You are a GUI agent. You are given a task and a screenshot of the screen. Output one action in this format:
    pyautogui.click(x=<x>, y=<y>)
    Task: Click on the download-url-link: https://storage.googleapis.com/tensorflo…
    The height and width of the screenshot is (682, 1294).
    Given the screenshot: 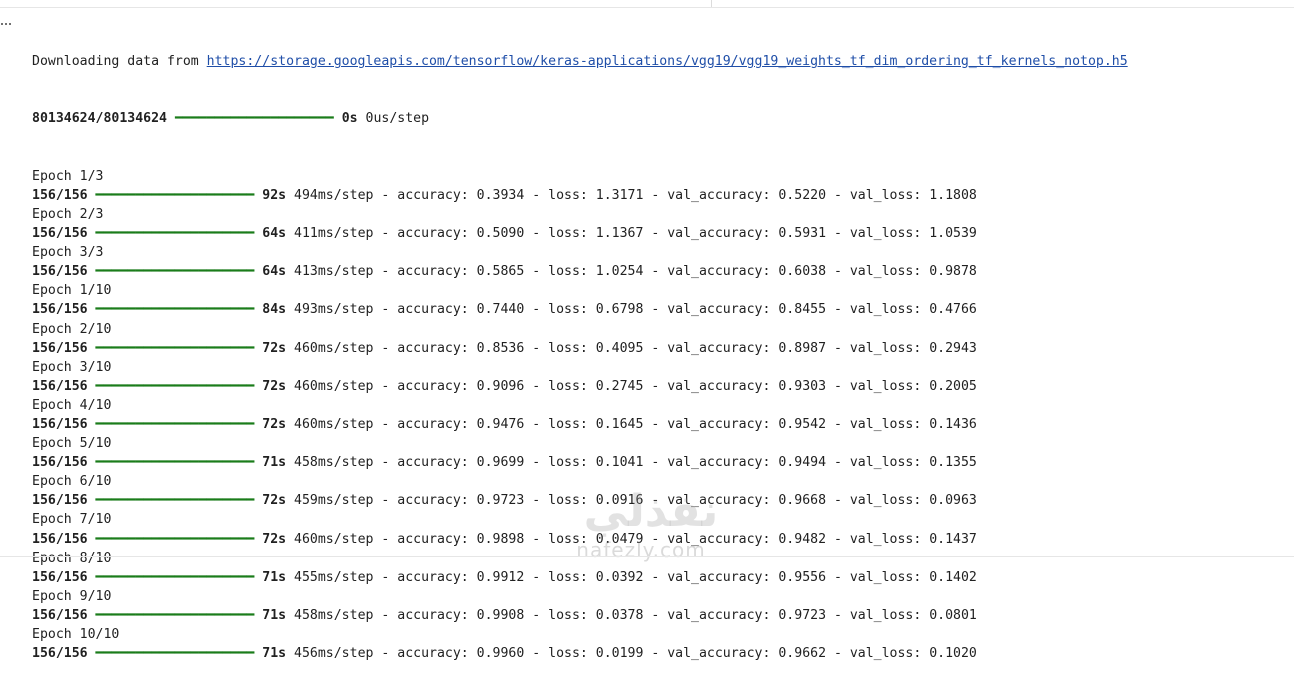 What is the action you would take?
    pyautogui.click(x=667, y=61)
    